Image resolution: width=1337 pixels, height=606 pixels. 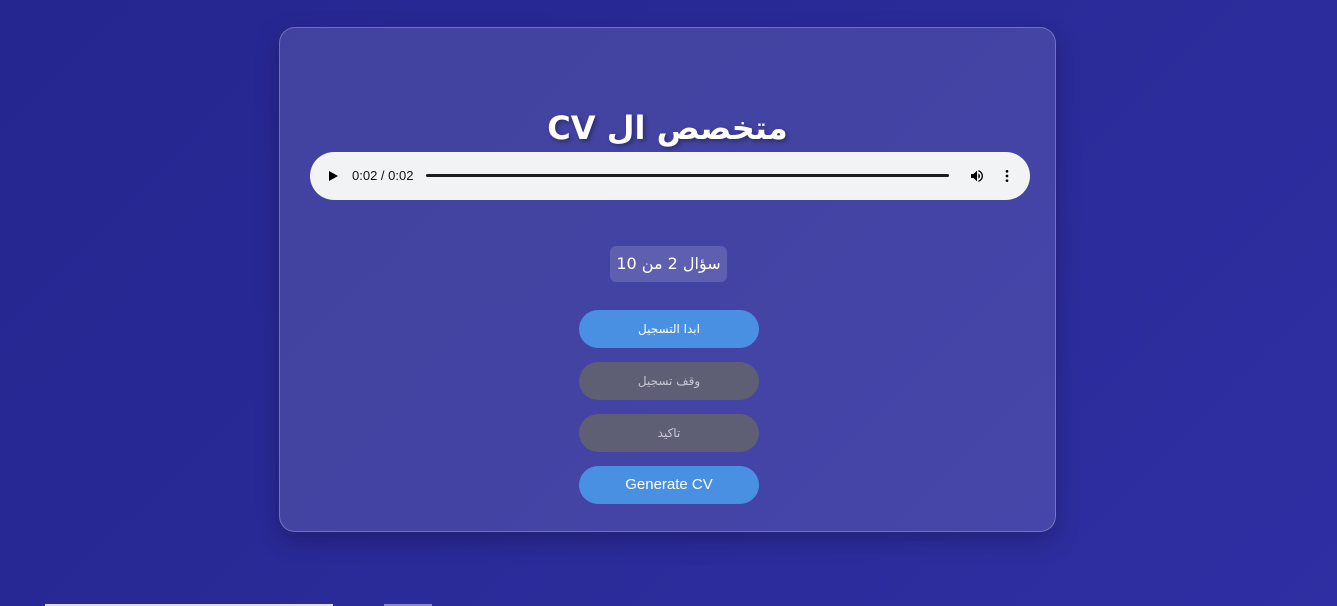 I want to click on audio-progress-fill, so click(x=687, y=175).